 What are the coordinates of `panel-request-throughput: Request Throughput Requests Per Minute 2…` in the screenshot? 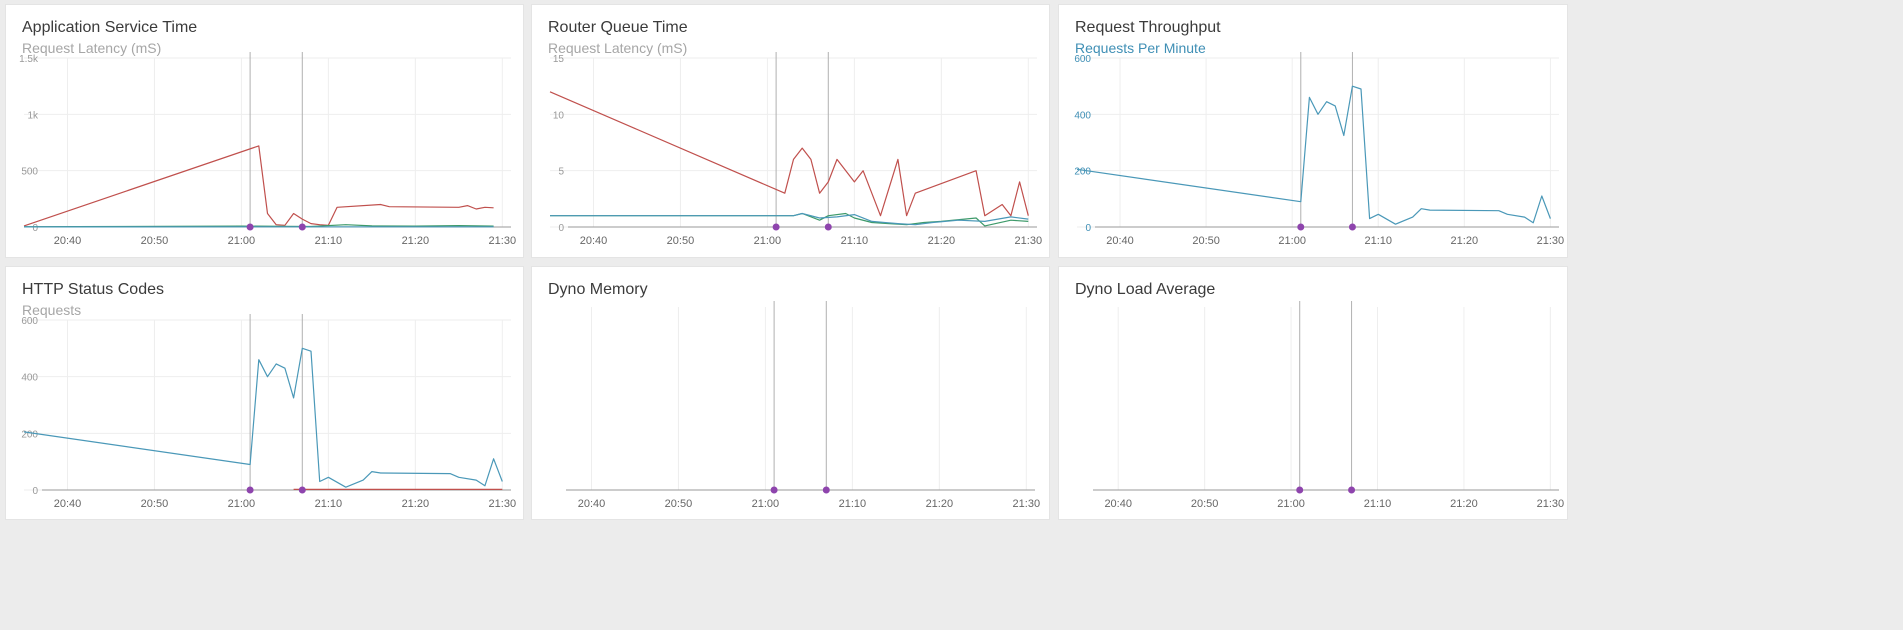 It's located at (1313, 131).